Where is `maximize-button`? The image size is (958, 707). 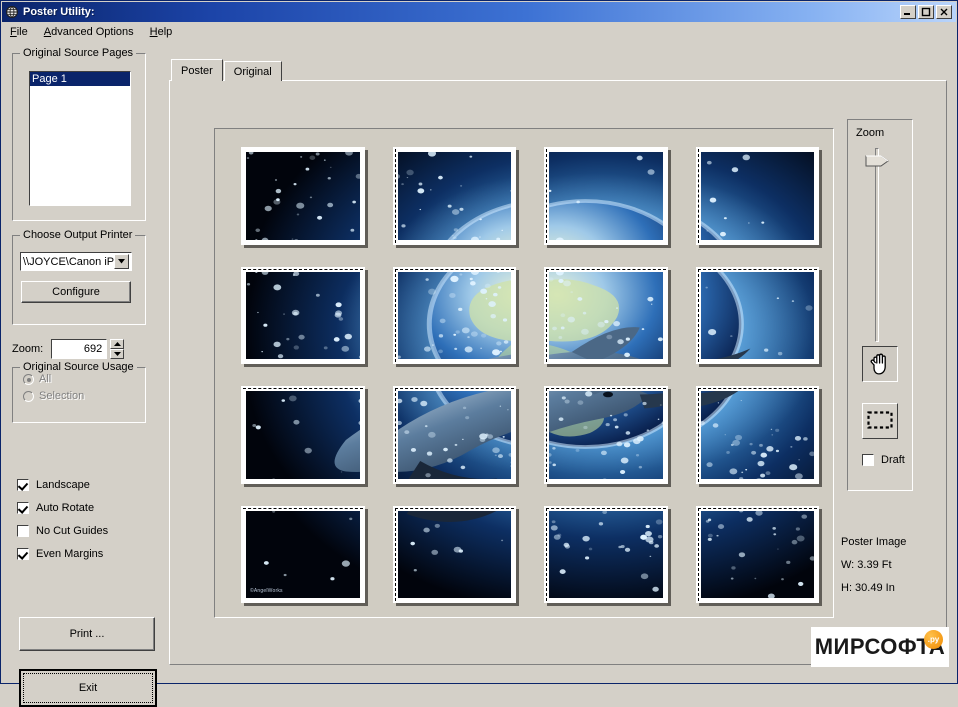
maximize-button is located at coordinates (926, 12).